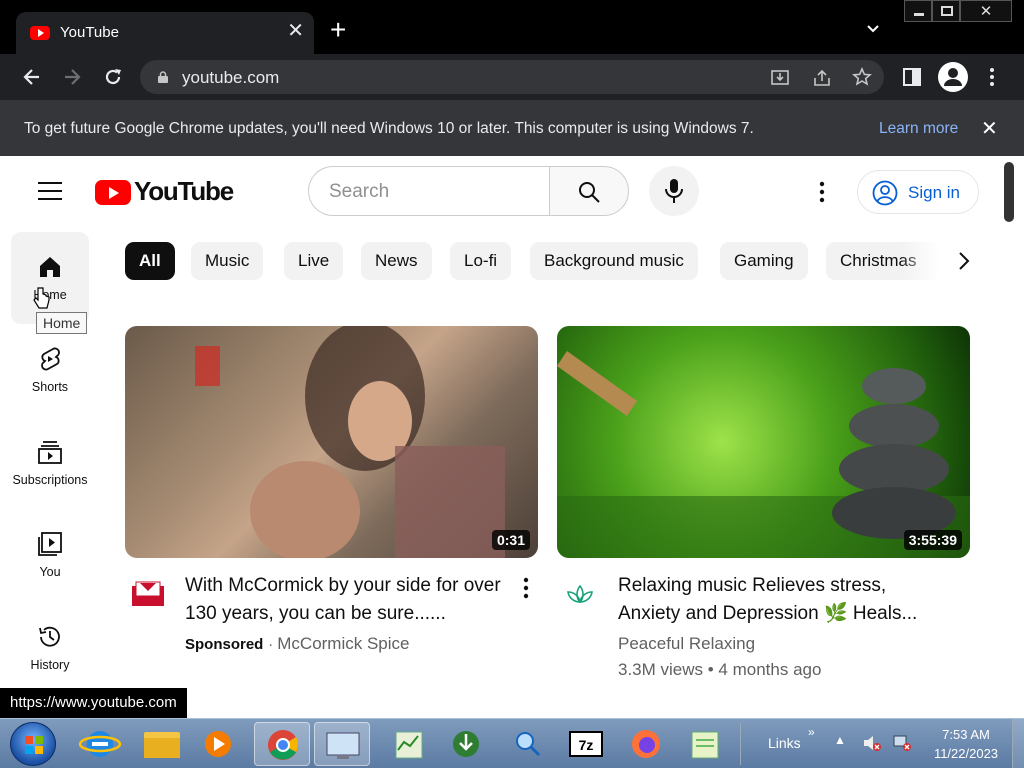 The image size is (1024, 768). What do you see at coordinates (763, 442) in the screenshot?
I see `video-thumbnail: 3:55:39` at bounding box center [763, 442].